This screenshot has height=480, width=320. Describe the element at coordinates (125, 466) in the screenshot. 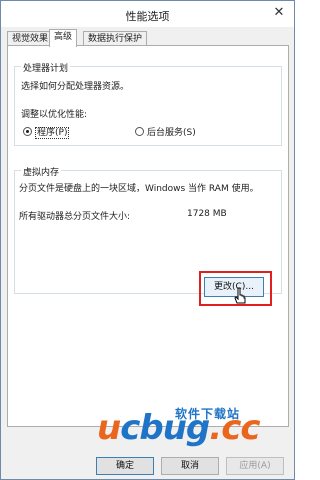

I see `ok-button: 确定` at that location.